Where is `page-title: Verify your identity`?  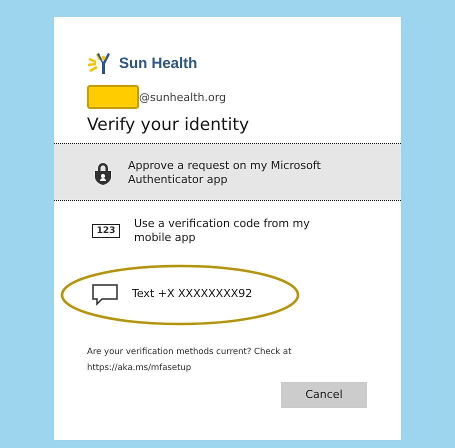 page-title: Verify your identity is located at coordinates (168, 125).